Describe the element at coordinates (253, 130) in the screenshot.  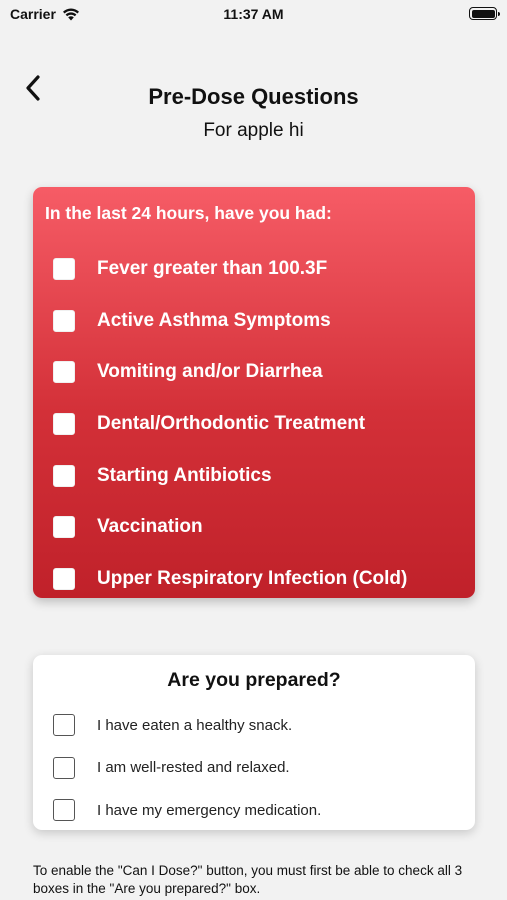
I see `page-subtitle: For apple hi` at that location.